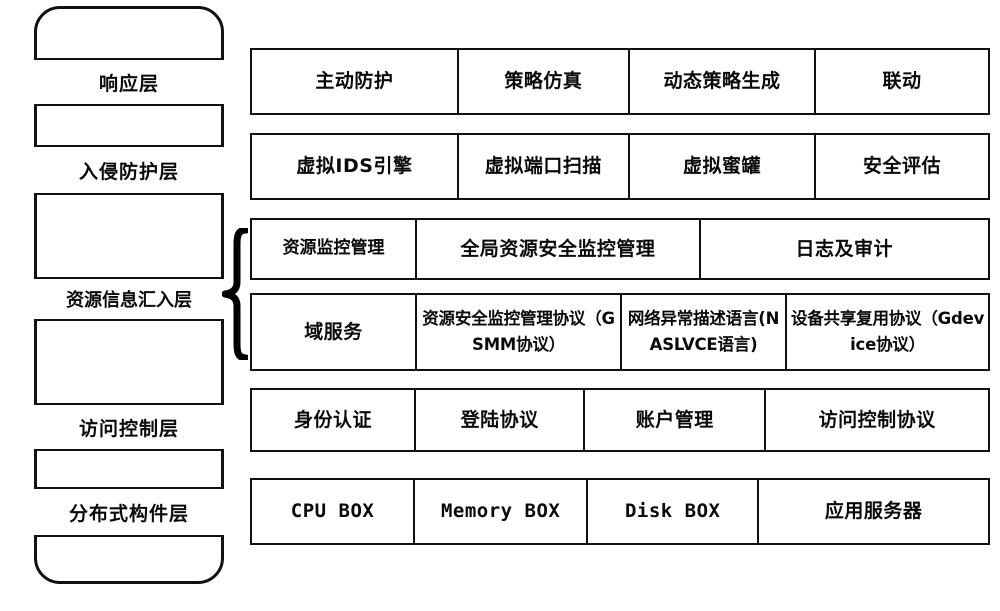 The image size is (1000, 611). I want to click on cell-virtual-ids-engine: 虚拟IDS引擎, so click(355, 166).